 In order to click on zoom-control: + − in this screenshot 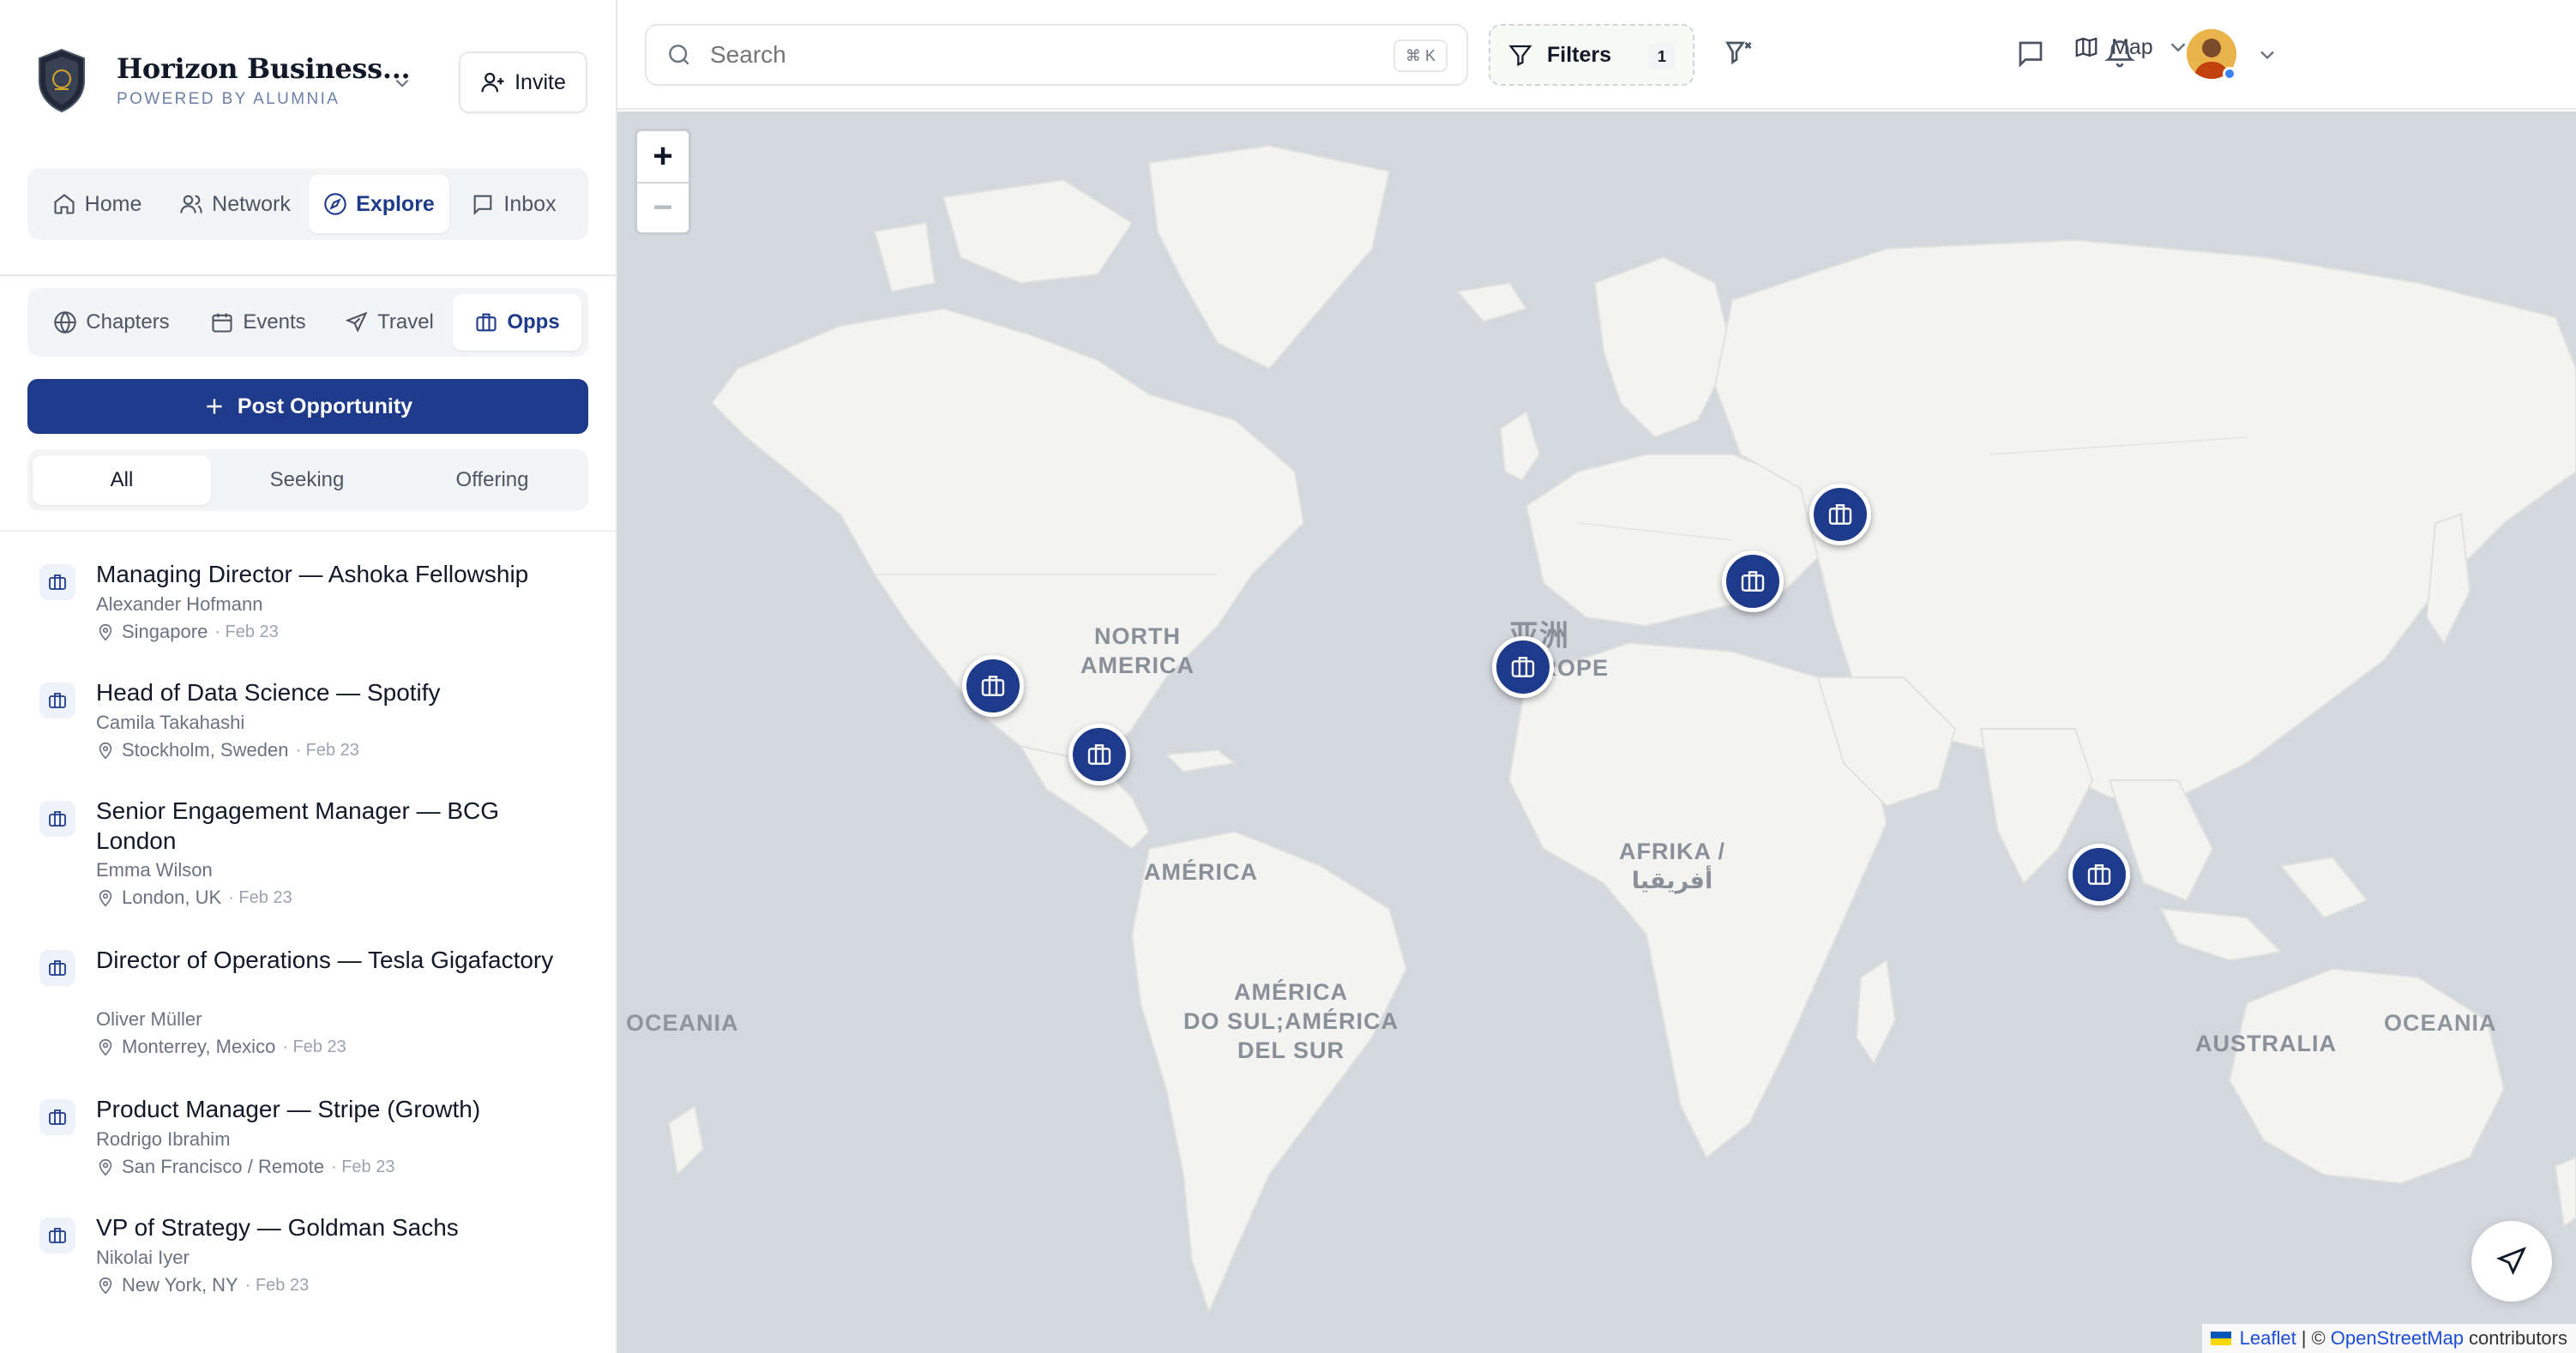, I will do `click(663, 182)`.